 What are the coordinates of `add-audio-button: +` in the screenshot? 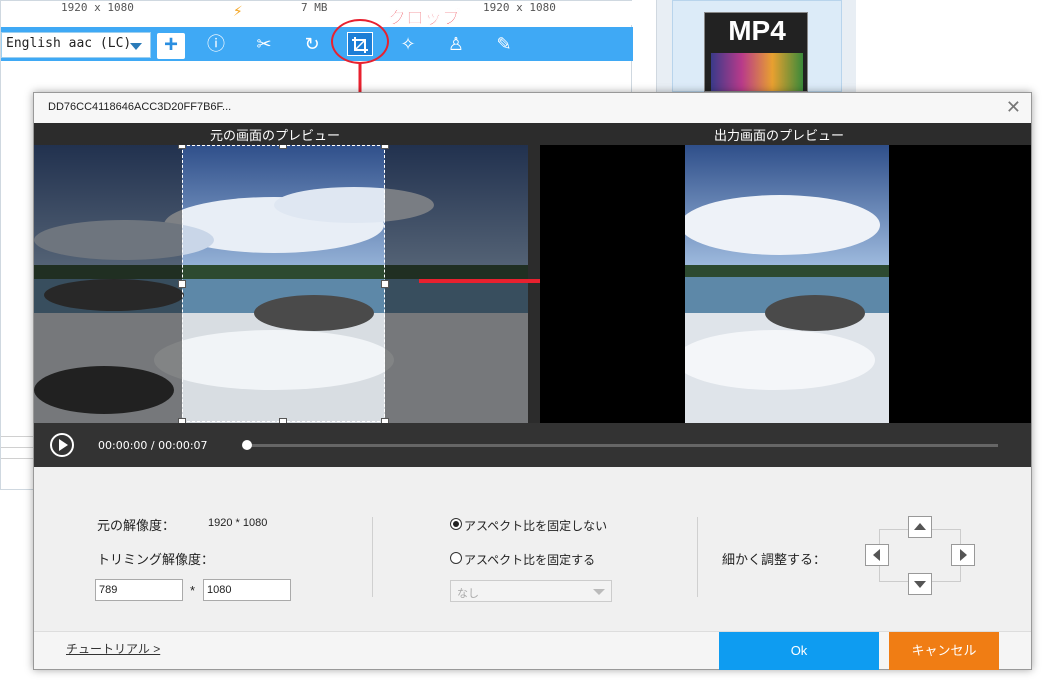 It's located at (171, 46).